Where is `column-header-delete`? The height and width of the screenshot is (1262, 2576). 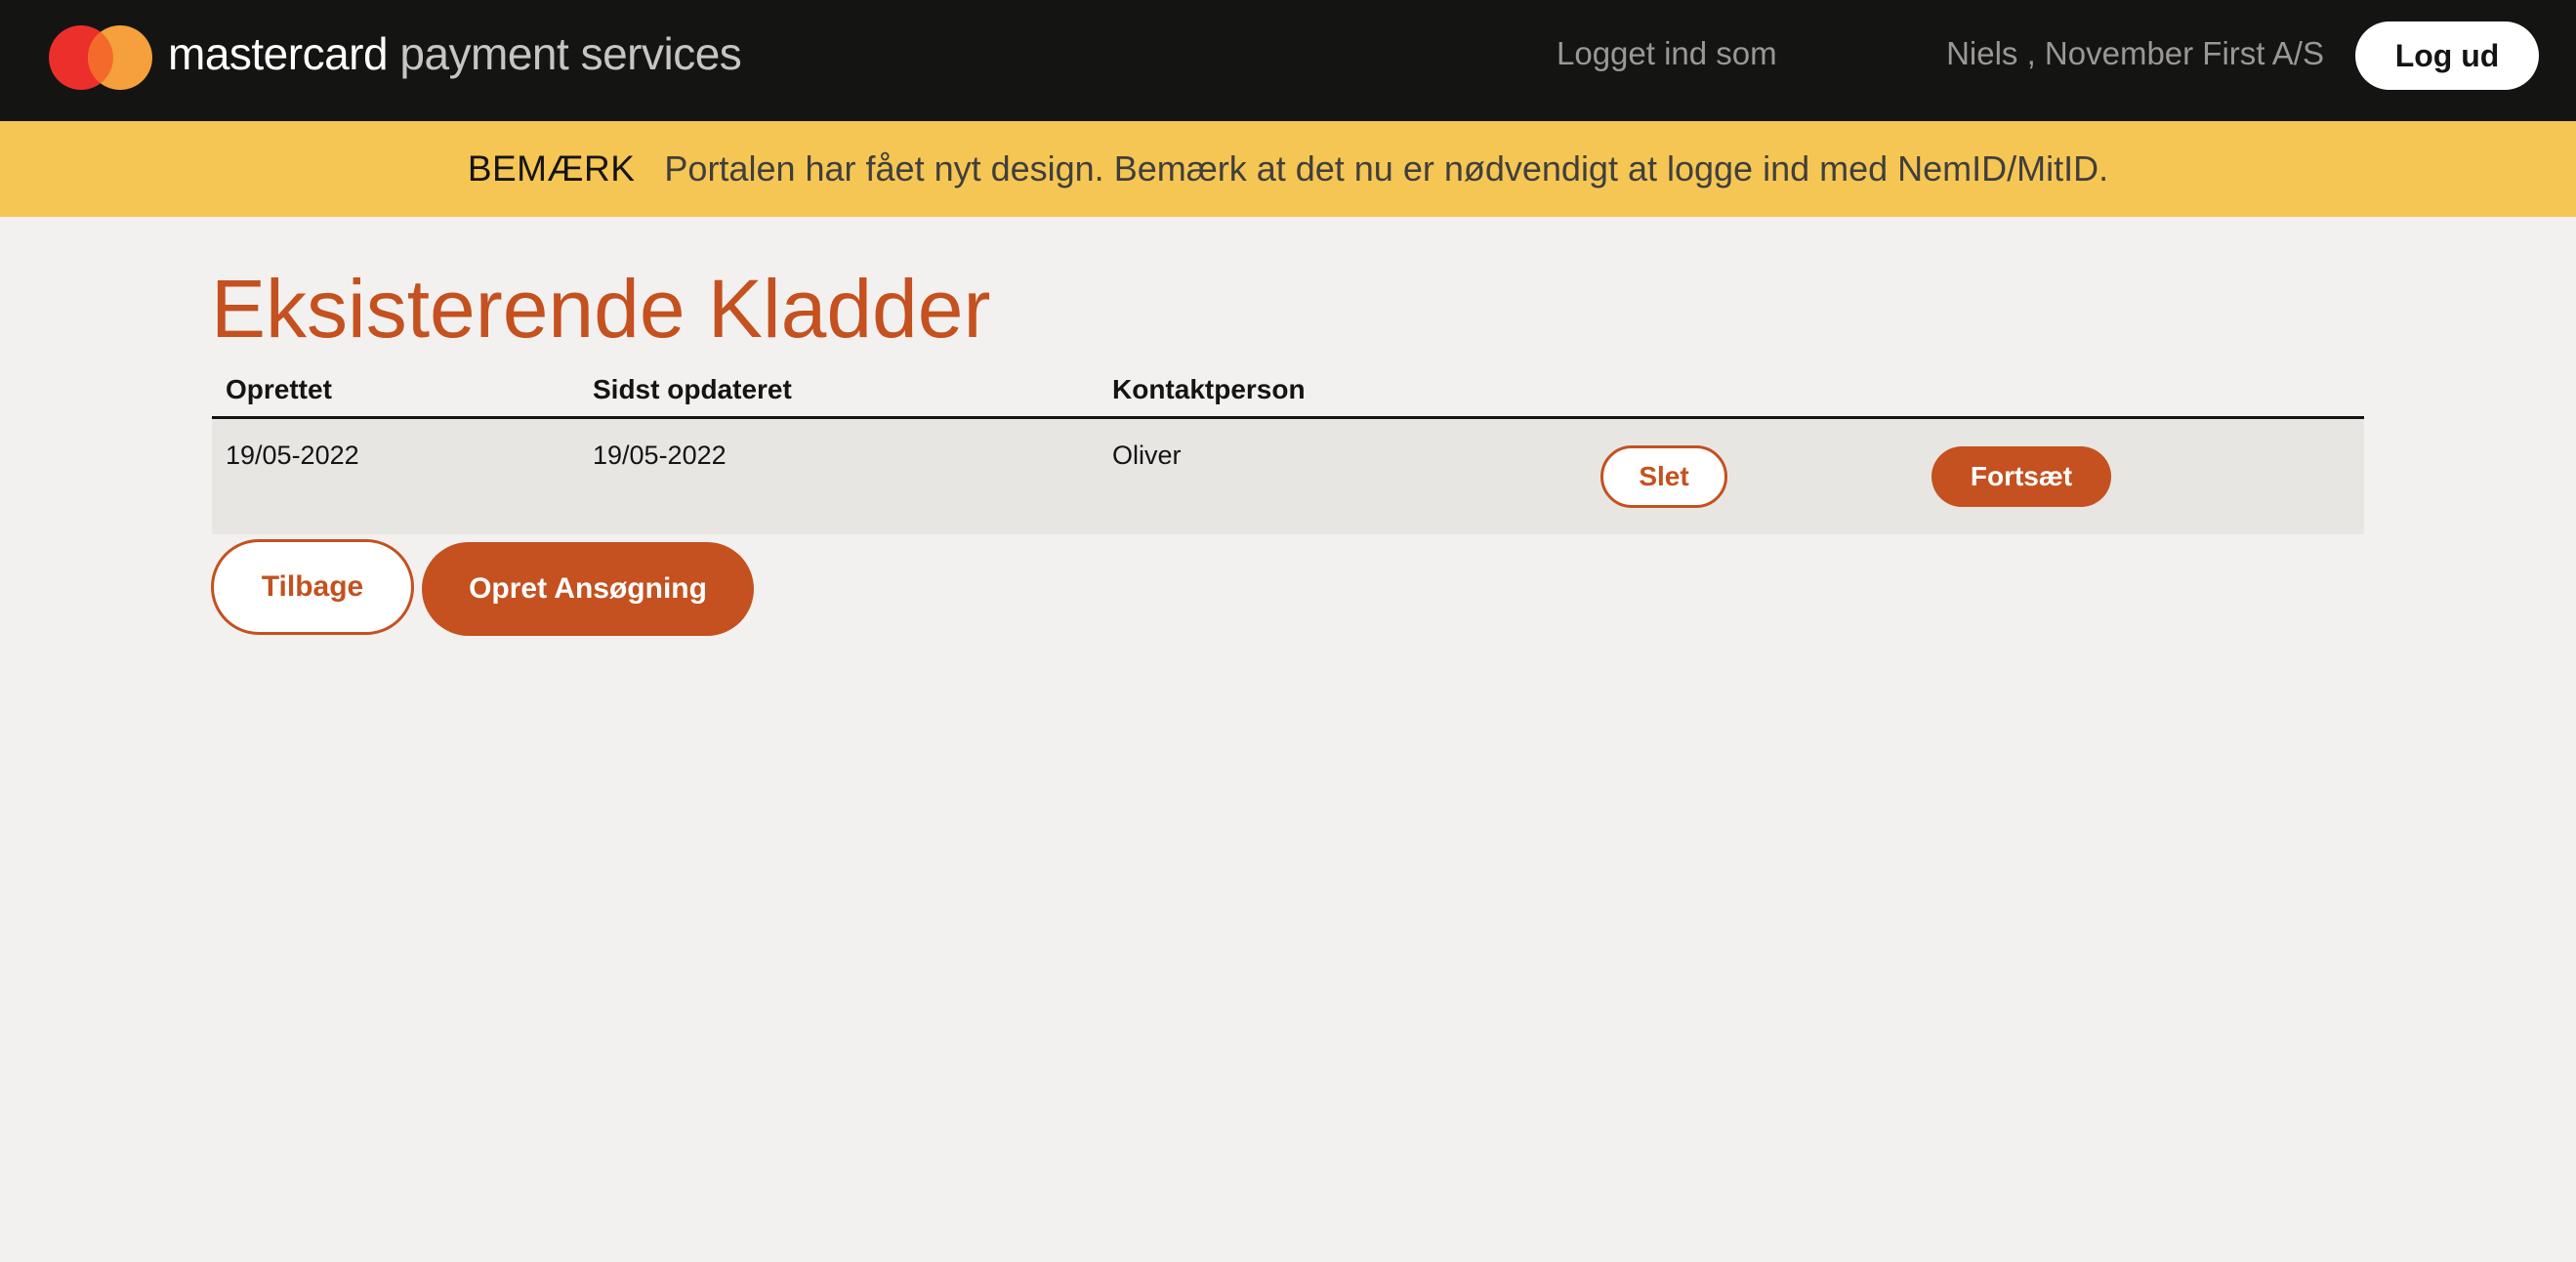 column-header-delete is located at coordinates (1752, 391).